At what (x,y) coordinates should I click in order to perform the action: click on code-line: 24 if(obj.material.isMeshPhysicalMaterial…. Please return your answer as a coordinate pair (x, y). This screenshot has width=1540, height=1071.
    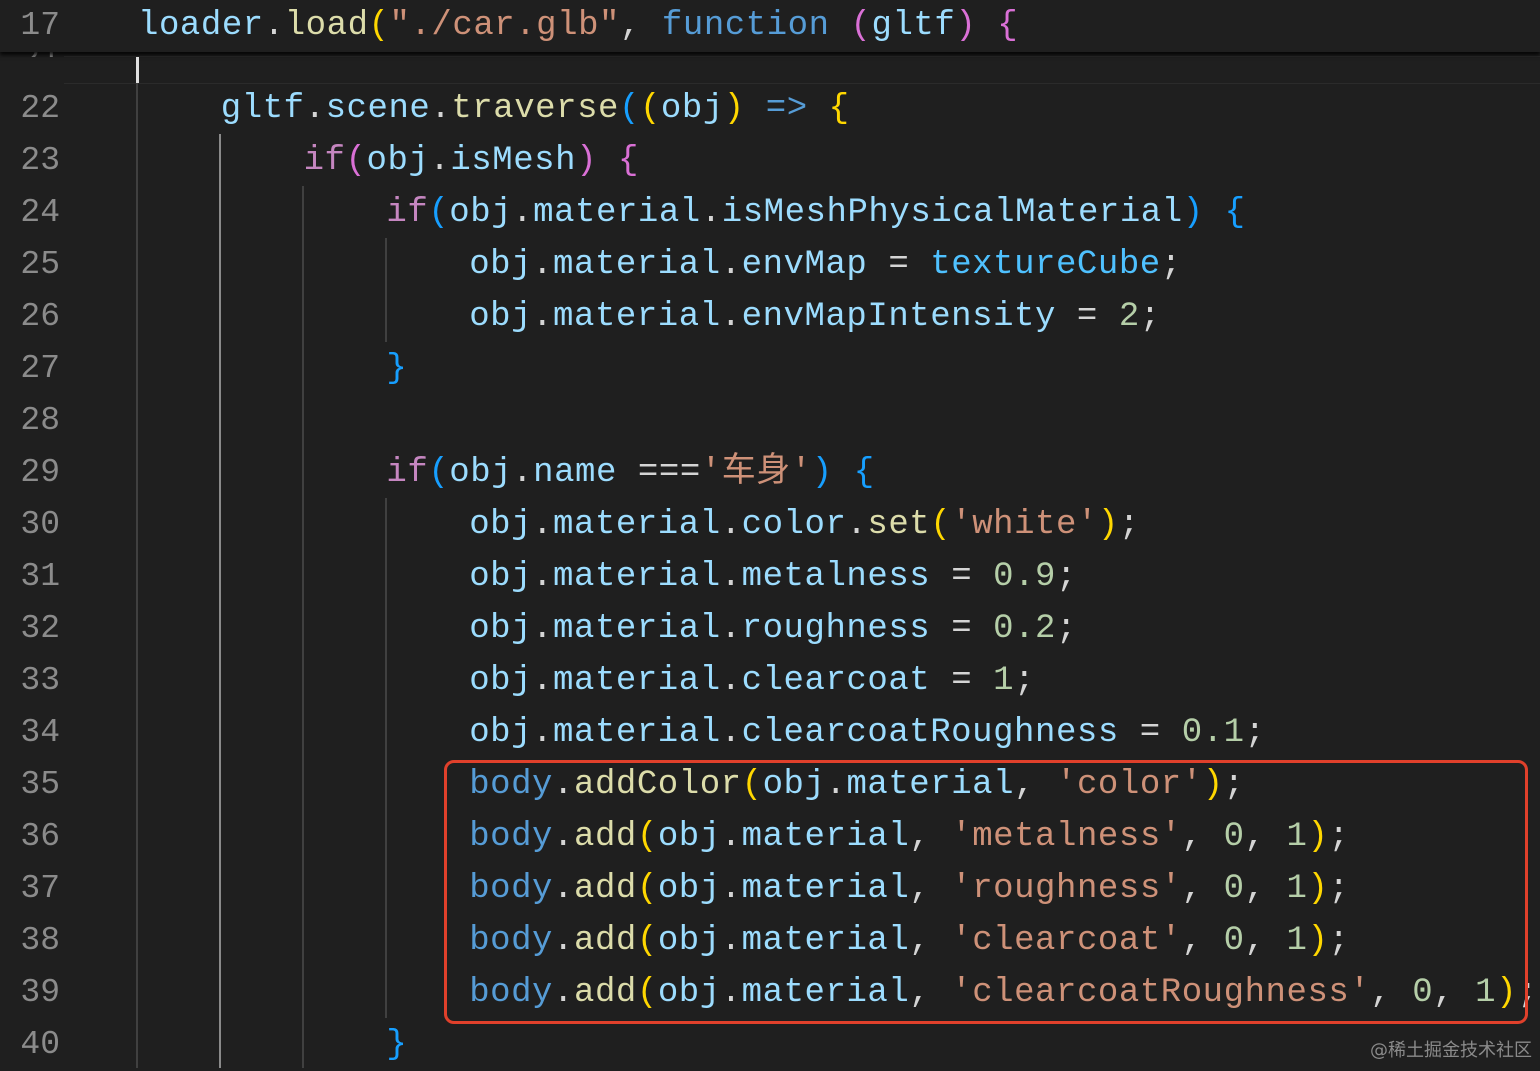
    Looking at the image, I should click on (770, 213).